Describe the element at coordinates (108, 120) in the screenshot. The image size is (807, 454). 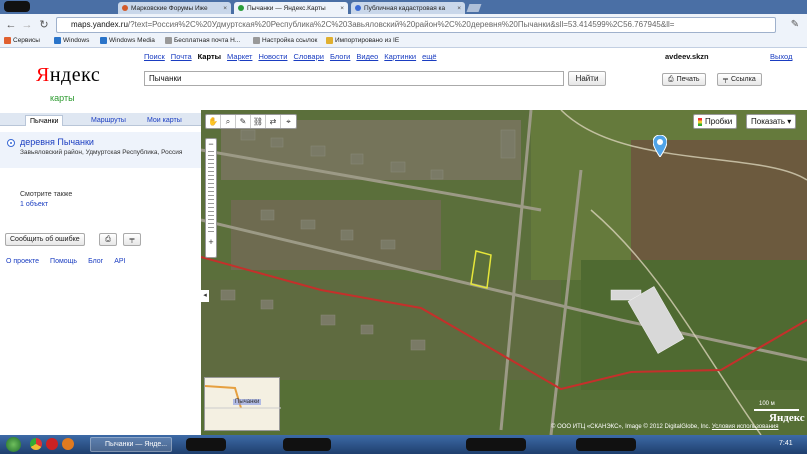
I see `tab-routes: Маршруты` at that location.